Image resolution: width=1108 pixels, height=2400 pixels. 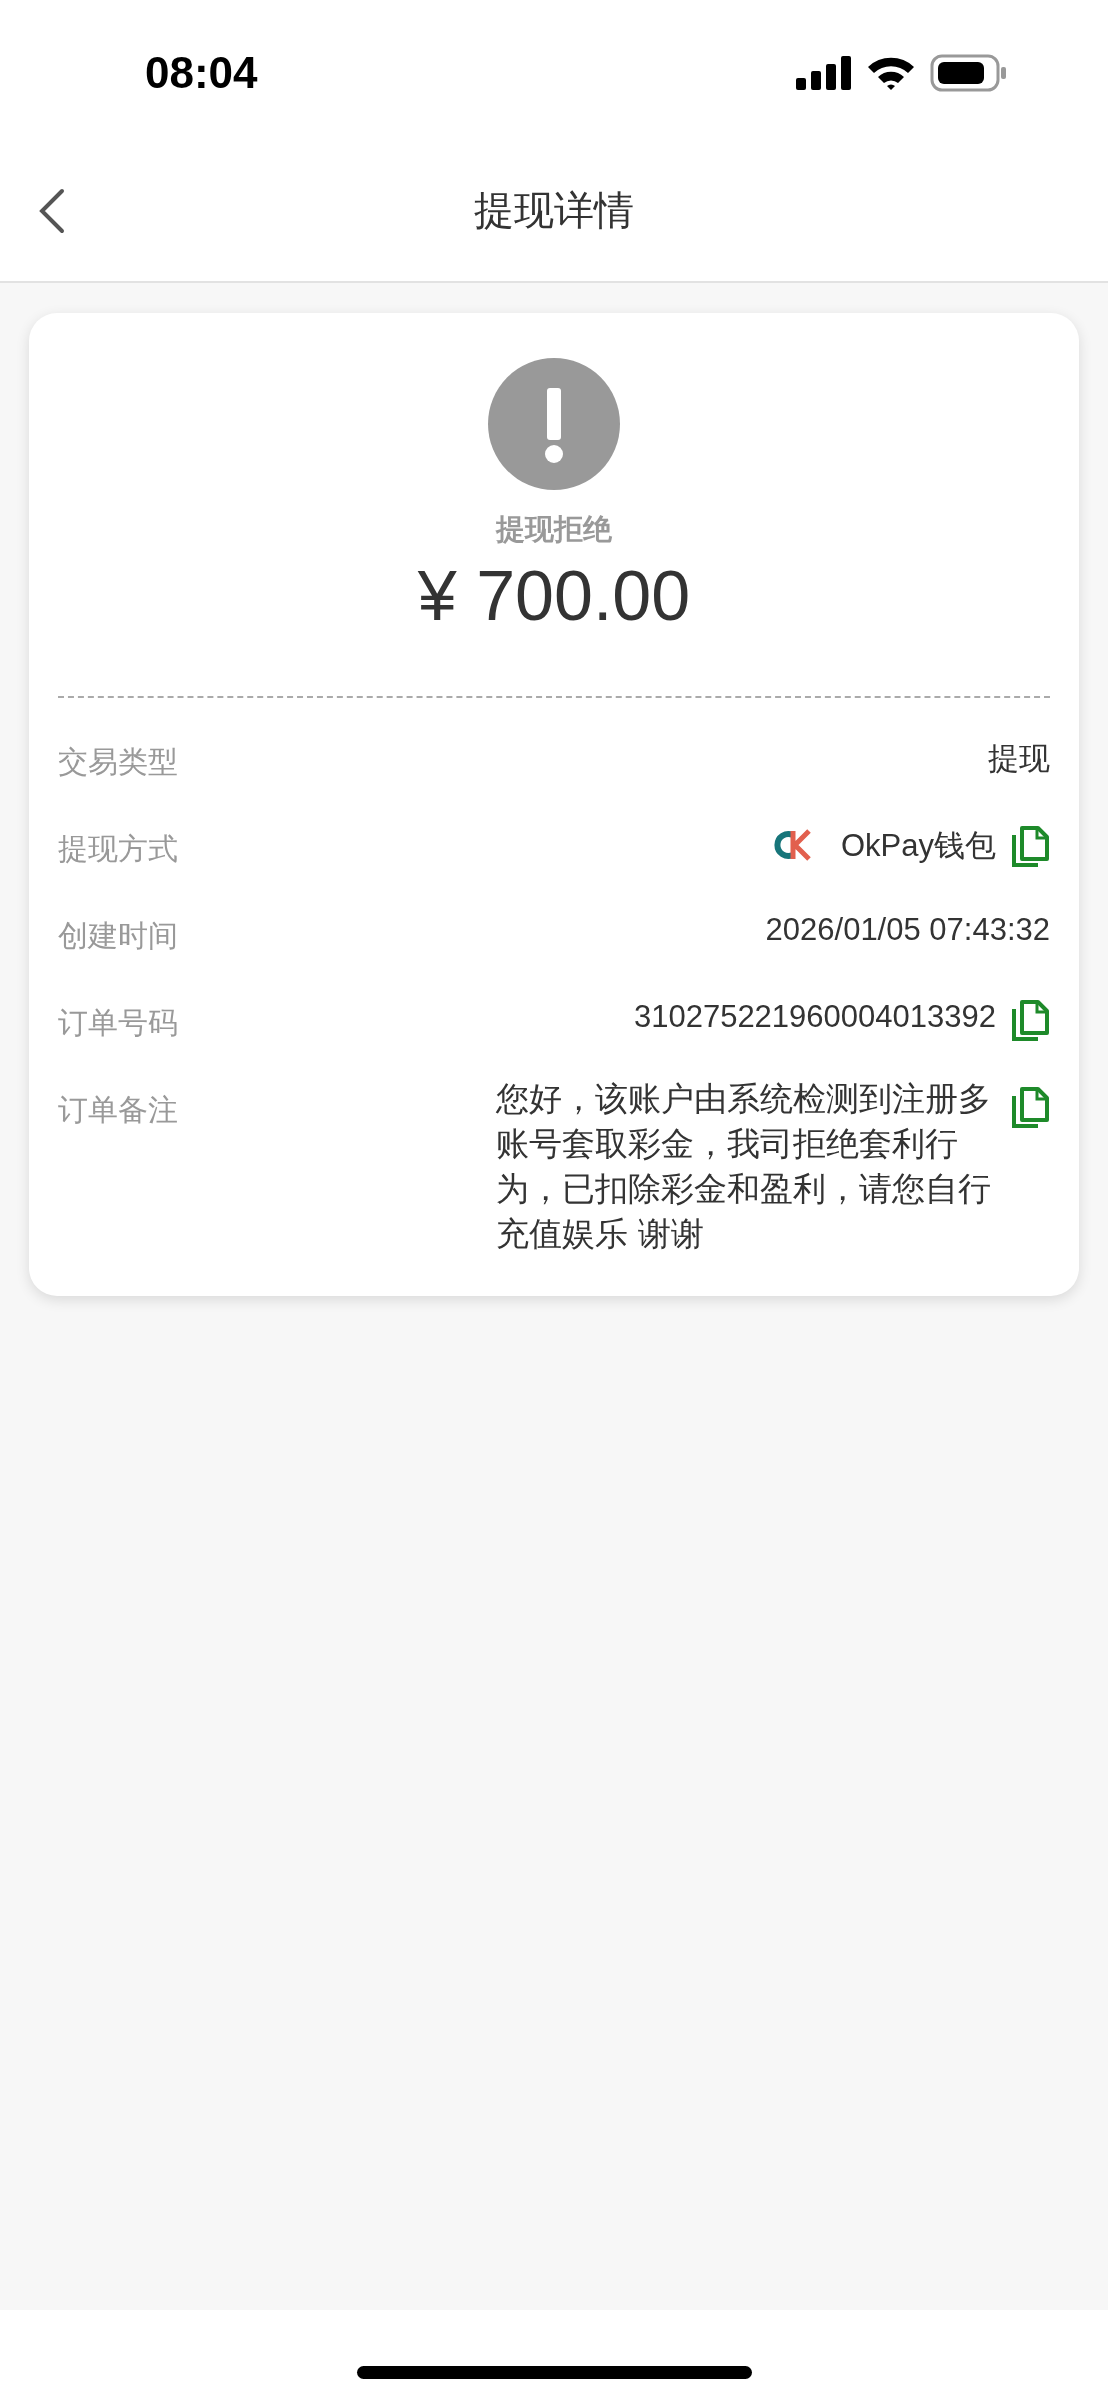 What do you see at coordinates (554, 529) in the screenshot?
I see `status-text: 提现拒绝` at bounding box center [554, 529].